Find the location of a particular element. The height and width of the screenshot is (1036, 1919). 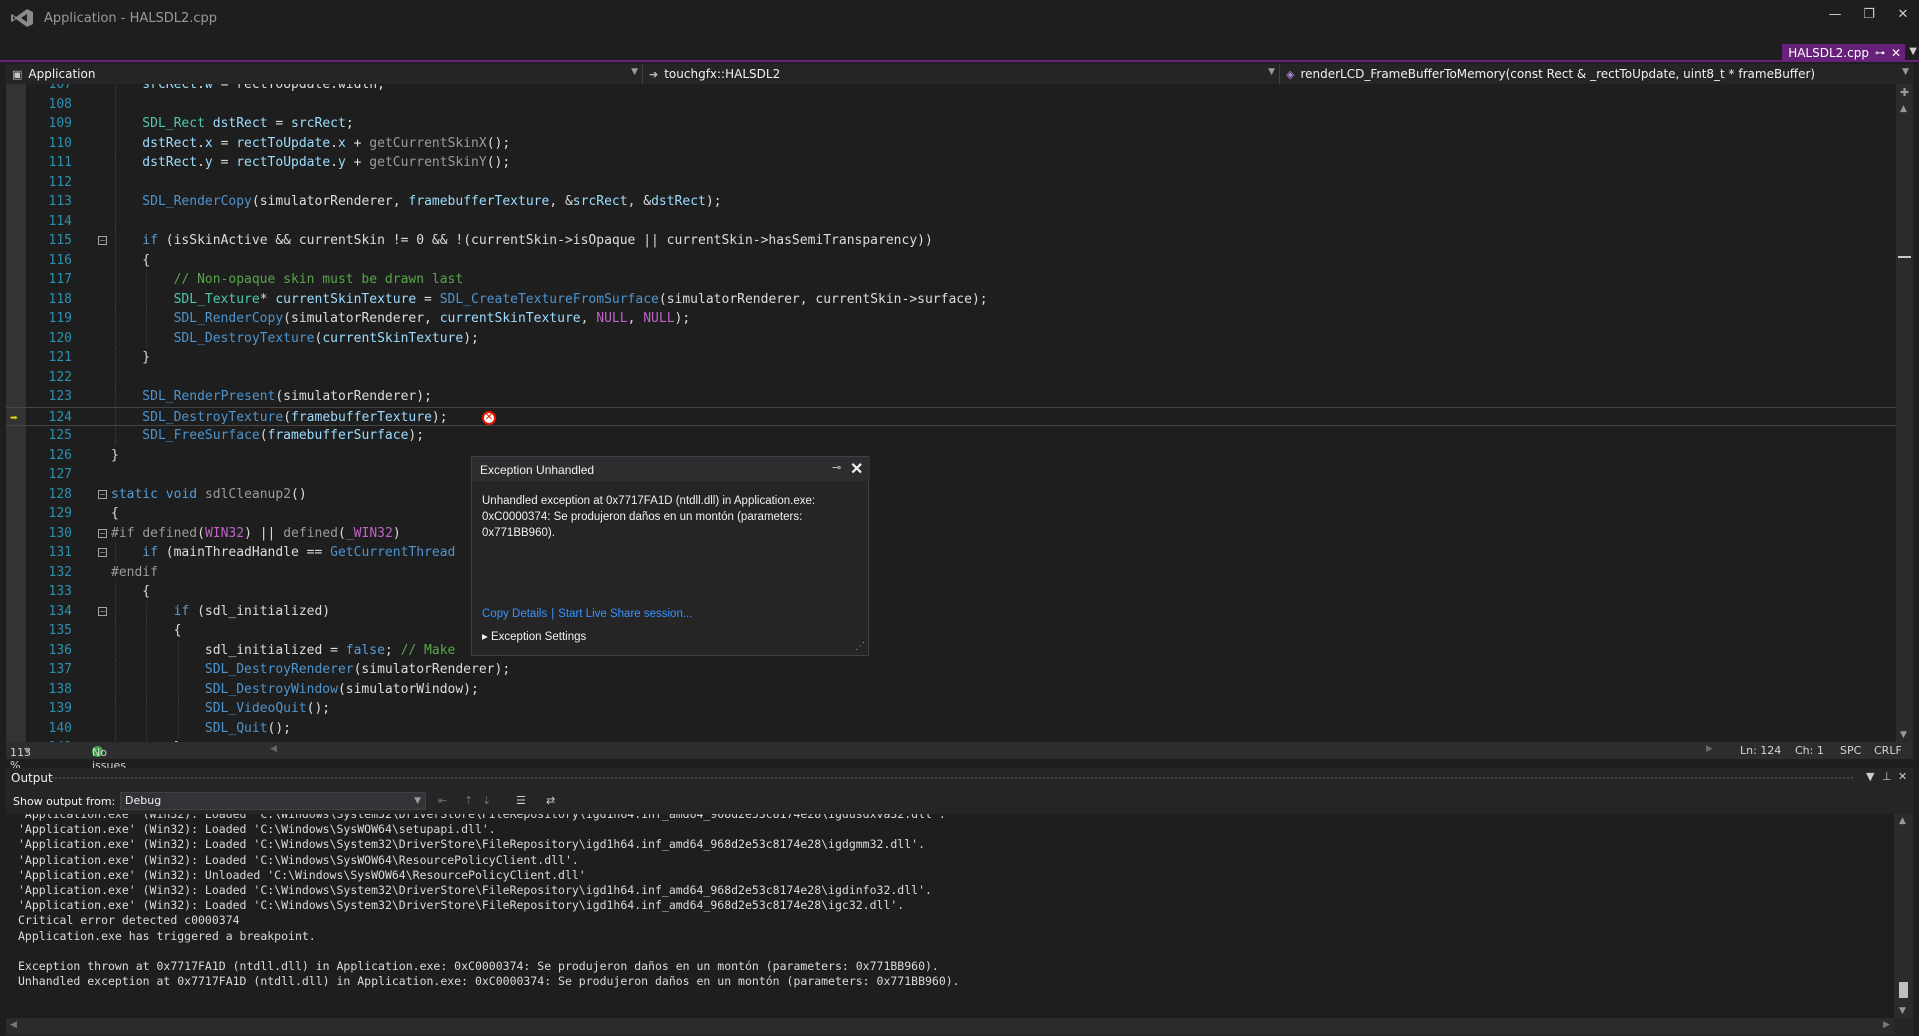

code-line: 122 is located at coordinates (951, 377).